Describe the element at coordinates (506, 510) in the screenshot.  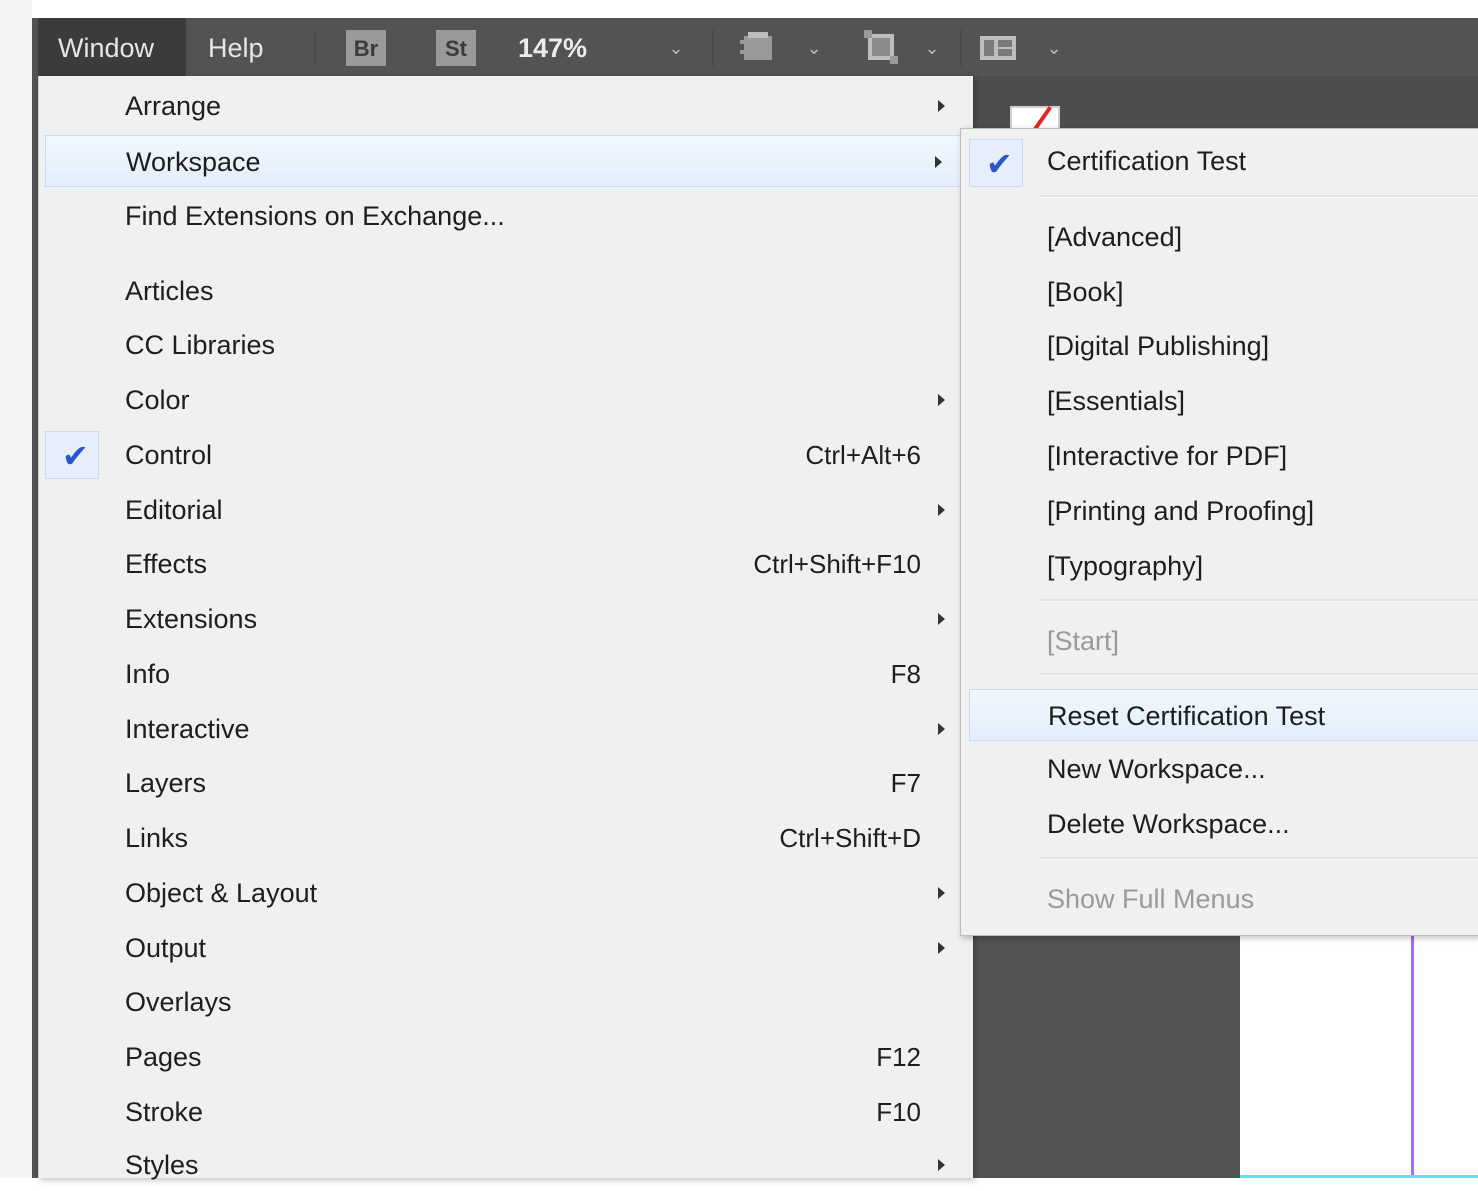
I see `menu-item-editorial: Editorial` at that location.